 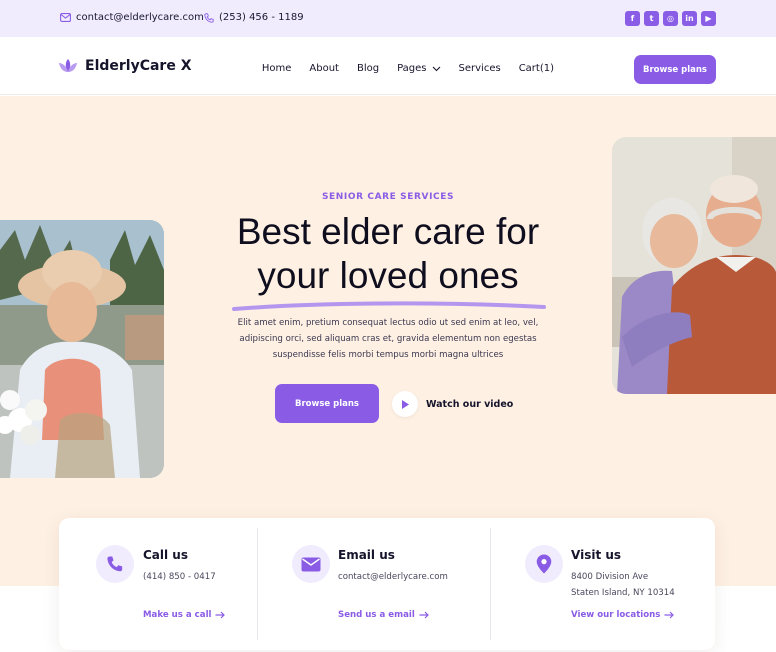 I want to click on make-a-call-link: Make us a call, so click(x=184, y=615).